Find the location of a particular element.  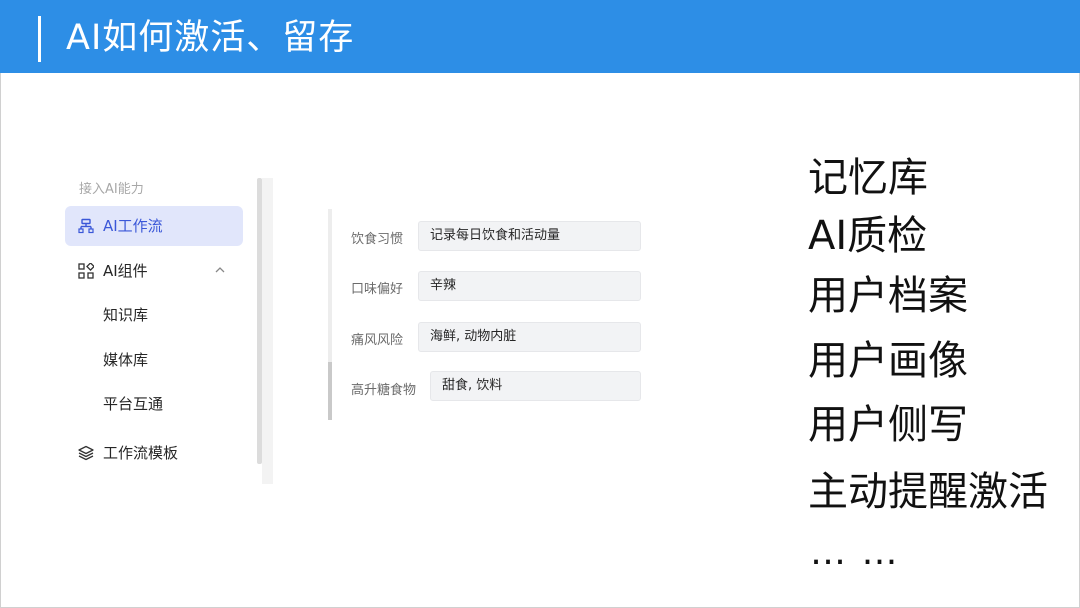

panel-scrollbar is located at coordinates (330, 391).